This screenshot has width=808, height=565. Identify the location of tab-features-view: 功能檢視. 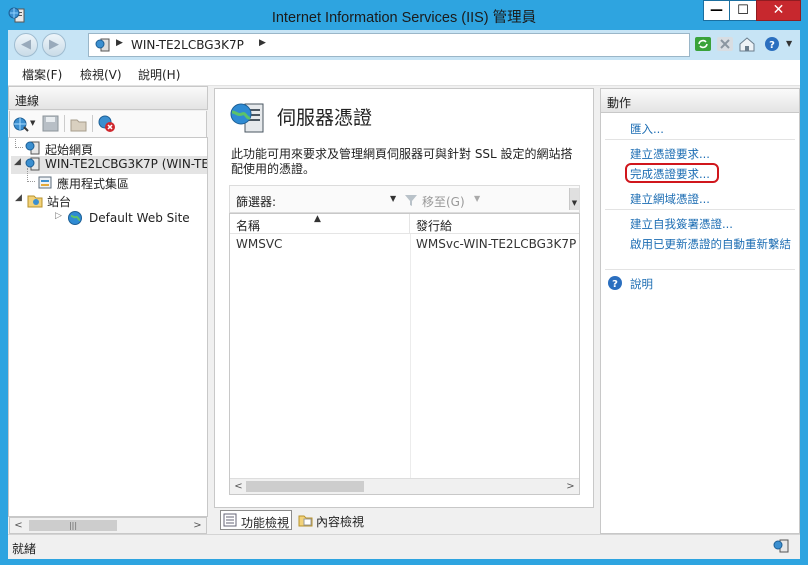
(256, 520).